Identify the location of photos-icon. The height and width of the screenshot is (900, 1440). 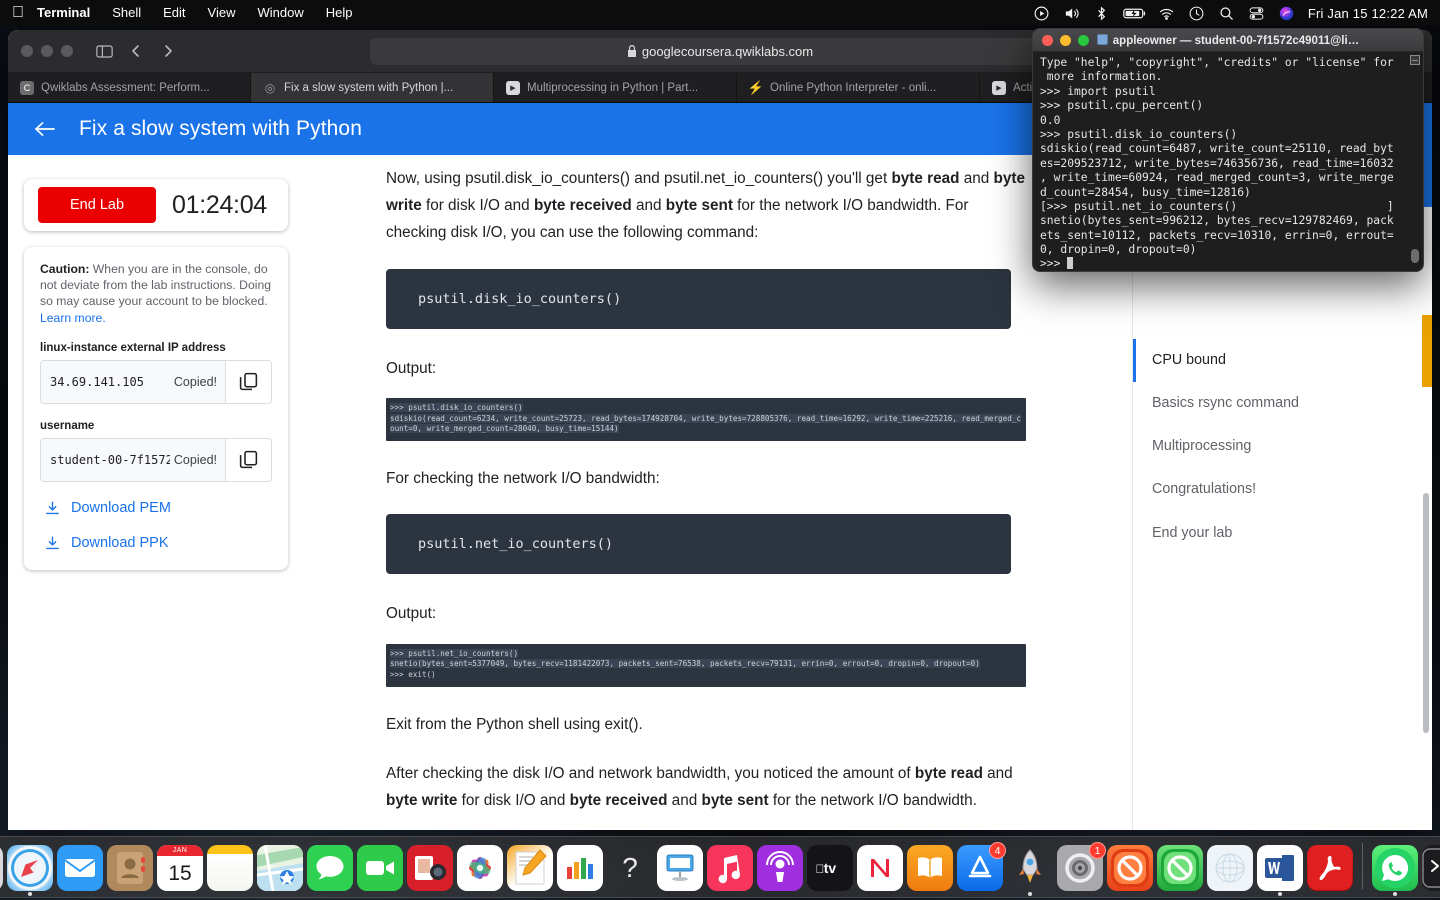
(480, 868).